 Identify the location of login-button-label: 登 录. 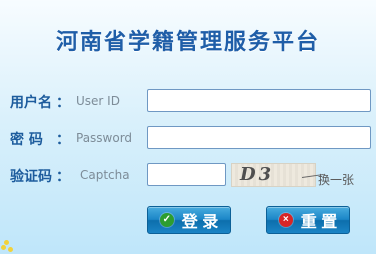
(200, 222).